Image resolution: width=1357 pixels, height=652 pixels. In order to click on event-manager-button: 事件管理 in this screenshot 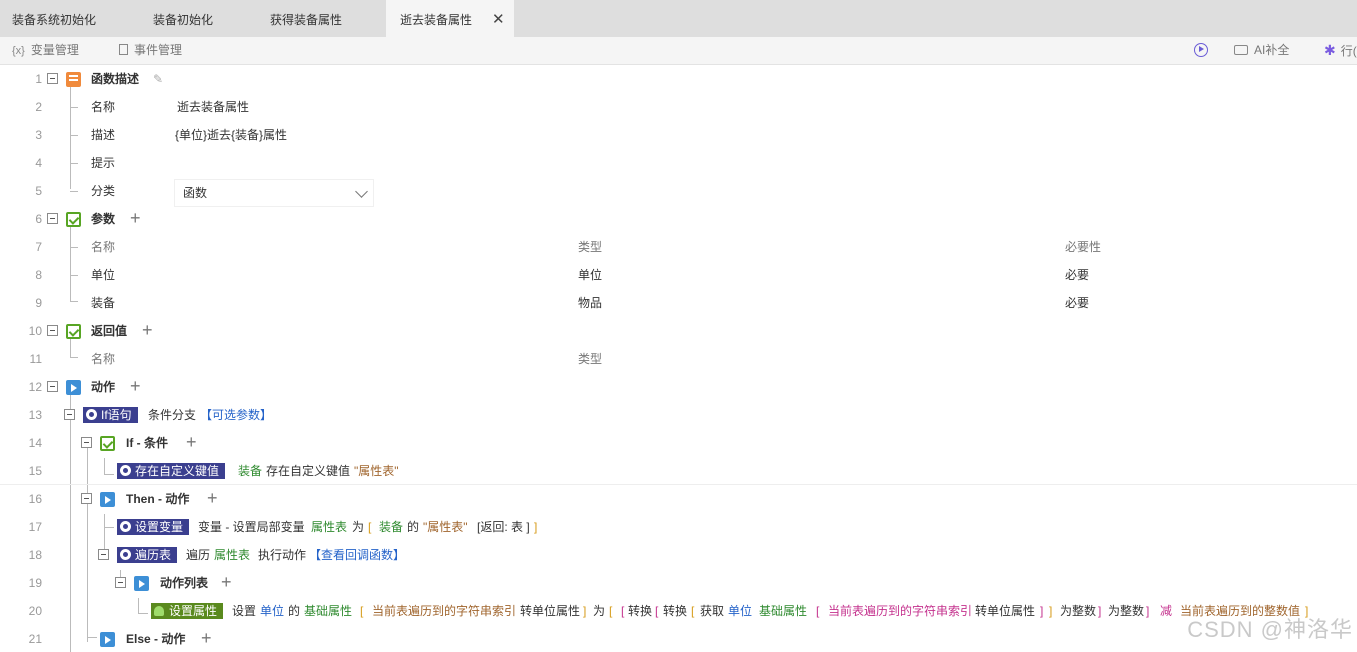, I will do `click(150, 51)`.